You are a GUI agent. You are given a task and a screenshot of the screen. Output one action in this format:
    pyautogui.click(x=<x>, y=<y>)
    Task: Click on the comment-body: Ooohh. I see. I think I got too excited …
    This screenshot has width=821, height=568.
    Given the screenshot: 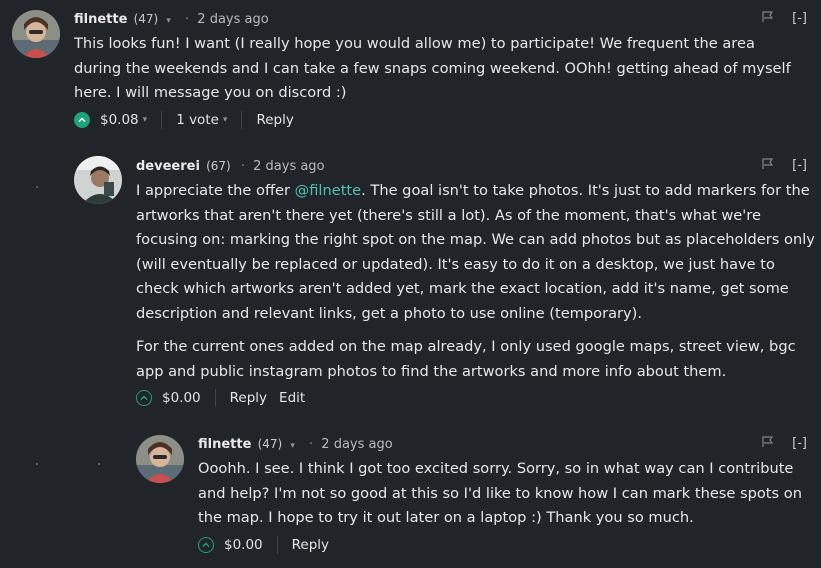 What is the action you would take?
    pyautogui.click(x=505, y=498)
    